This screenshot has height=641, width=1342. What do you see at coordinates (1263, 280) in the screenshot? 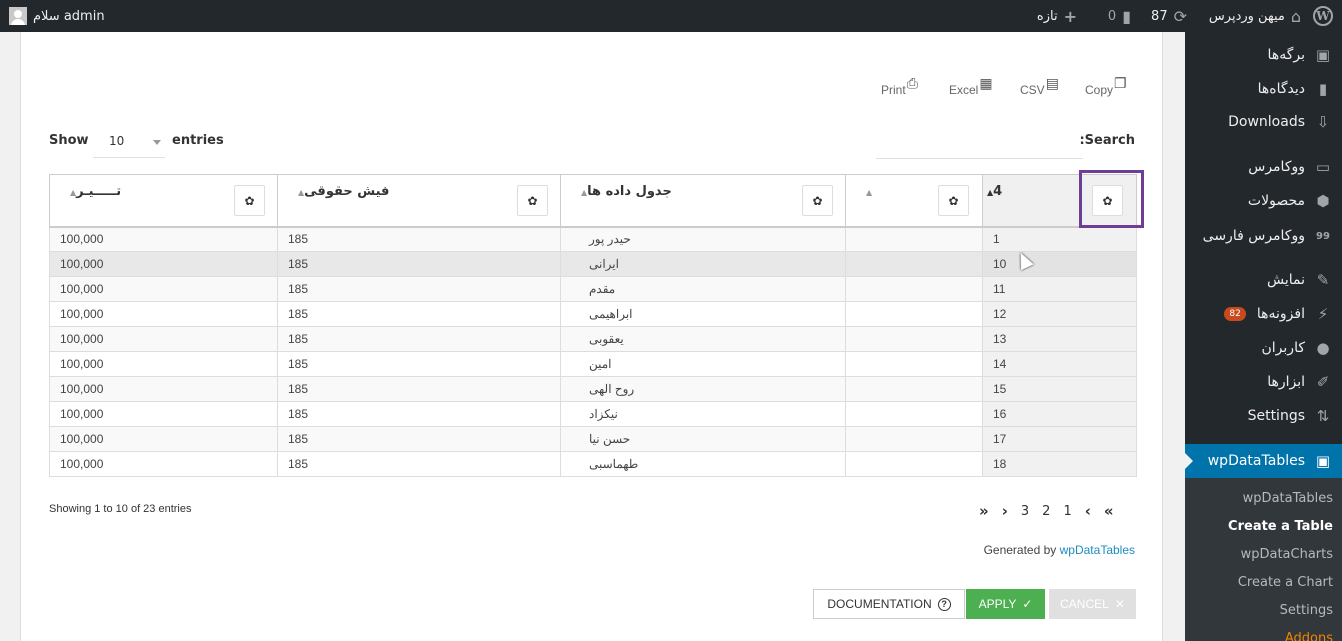
I see `sidebar-item-appearance: نمایش ✎` at bounding box center [1263, 280].